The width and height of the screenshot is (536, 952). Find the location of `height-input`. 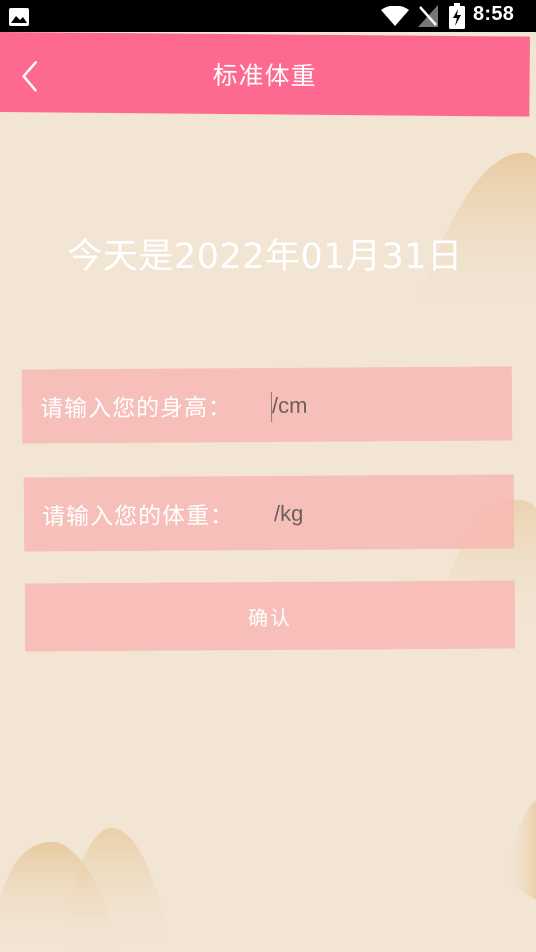

height-input is located at coordinates (382, 405).